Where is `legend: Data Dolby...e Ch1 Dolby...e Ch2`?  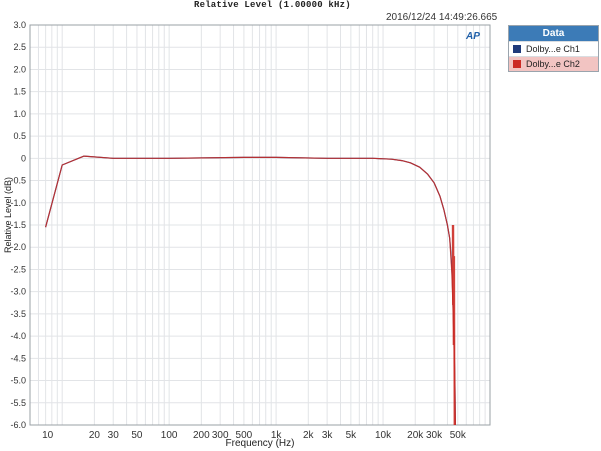 legend: Data Dolby...e Ch1 Dolby...e Ch2 is located at coordinates (553, 48).